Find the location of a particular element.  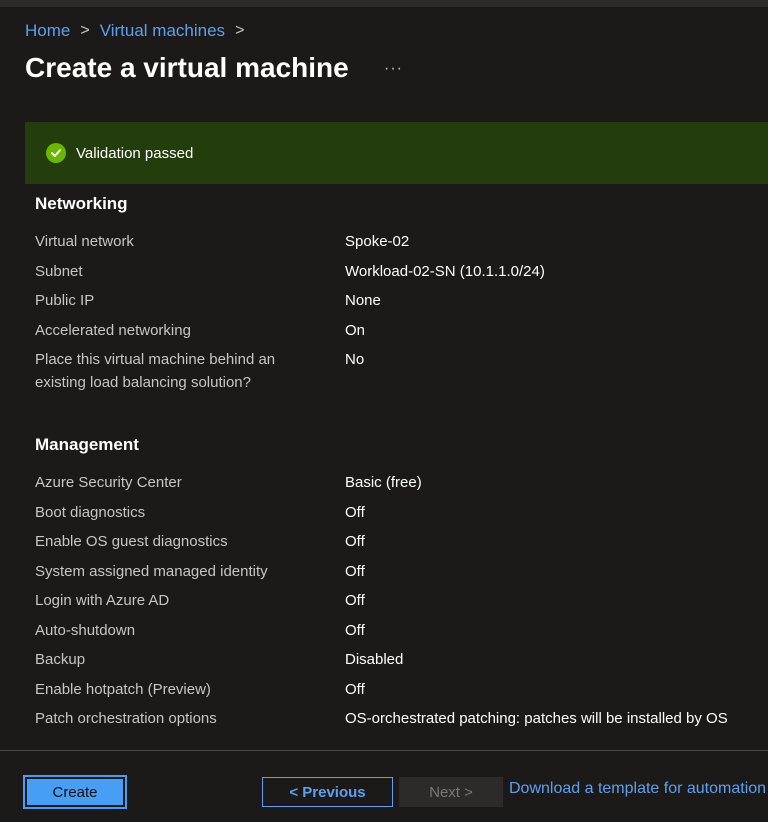

row-label: Boot diagnostics is located at coordinates (90, 512).